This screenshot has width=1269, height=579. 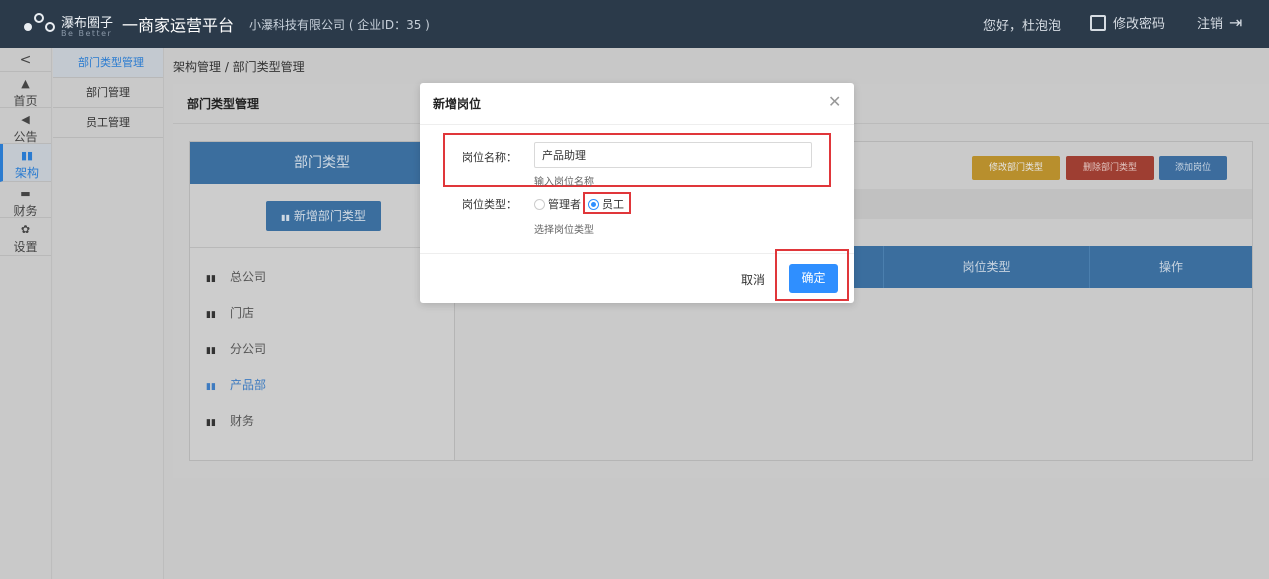 I want to click on nav-item-label: 财务, so click(x=25, y=211).